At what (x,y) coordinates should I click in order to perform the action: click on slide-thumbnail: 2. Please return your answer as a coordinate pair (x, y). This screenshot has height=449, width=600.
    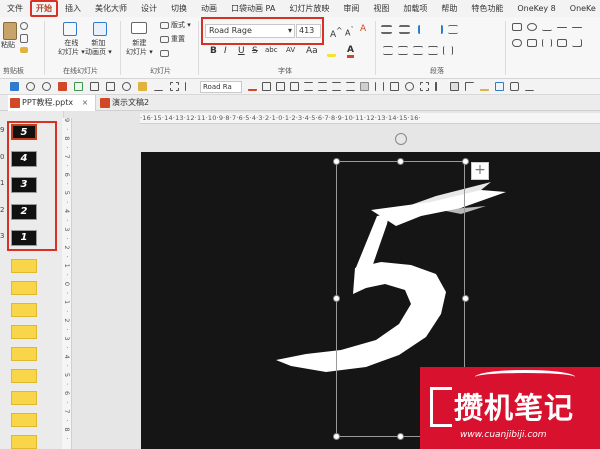
    Looking at the image, I should click on (24, 212).